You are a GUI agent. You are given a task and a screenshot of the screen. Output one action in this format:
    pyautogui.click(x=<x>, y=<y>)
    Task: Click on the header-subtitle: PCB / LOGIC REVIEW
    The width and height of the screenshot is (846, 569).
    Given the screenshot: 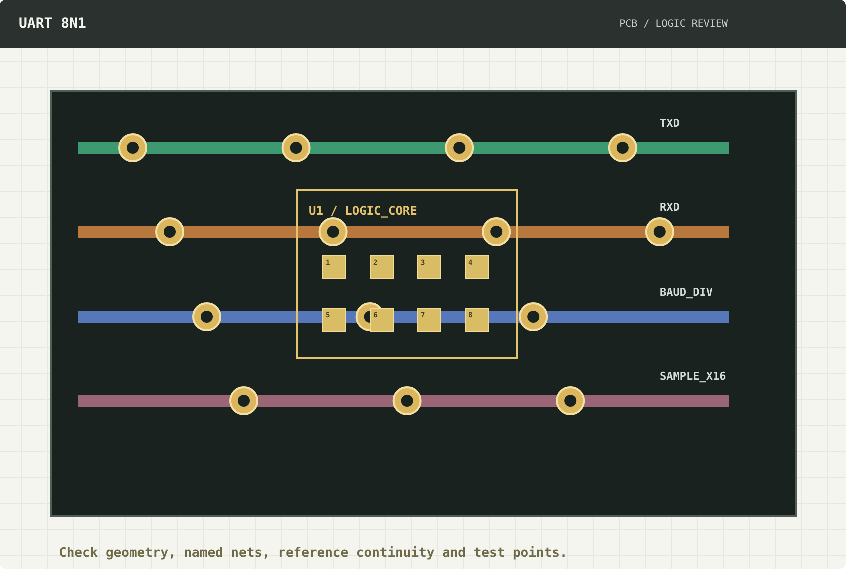 What is the action you would take?
    pyautogui.click(x=674, y=25)
    